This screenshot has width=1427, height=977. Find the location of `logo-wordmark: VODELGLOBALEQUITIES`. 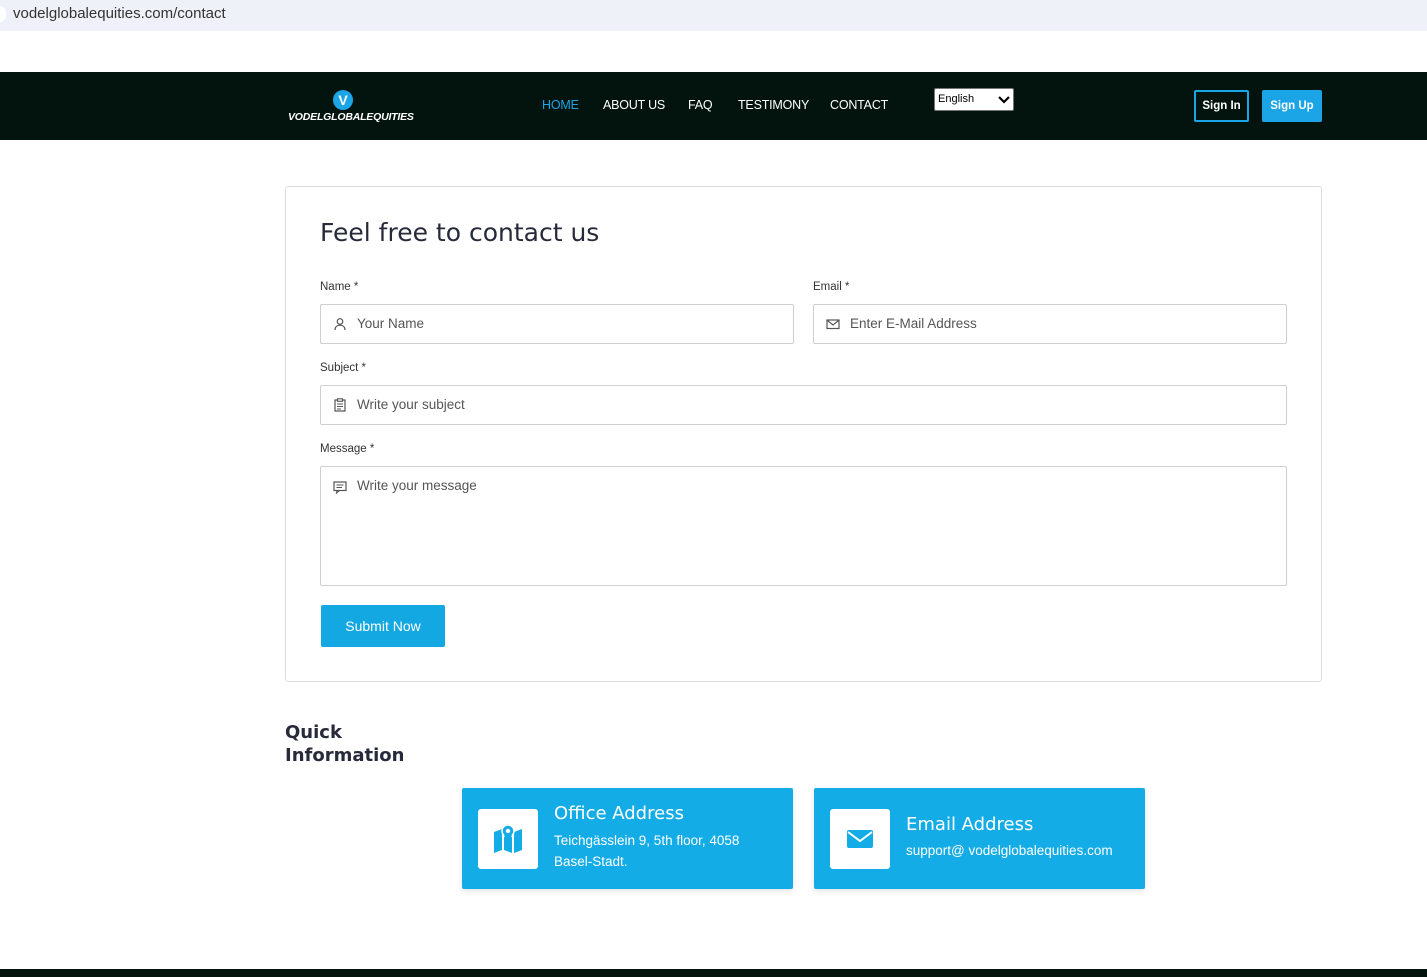

logo-wordmark: VODELGLOBALEQUITIES is located at coordinates (351, 117).